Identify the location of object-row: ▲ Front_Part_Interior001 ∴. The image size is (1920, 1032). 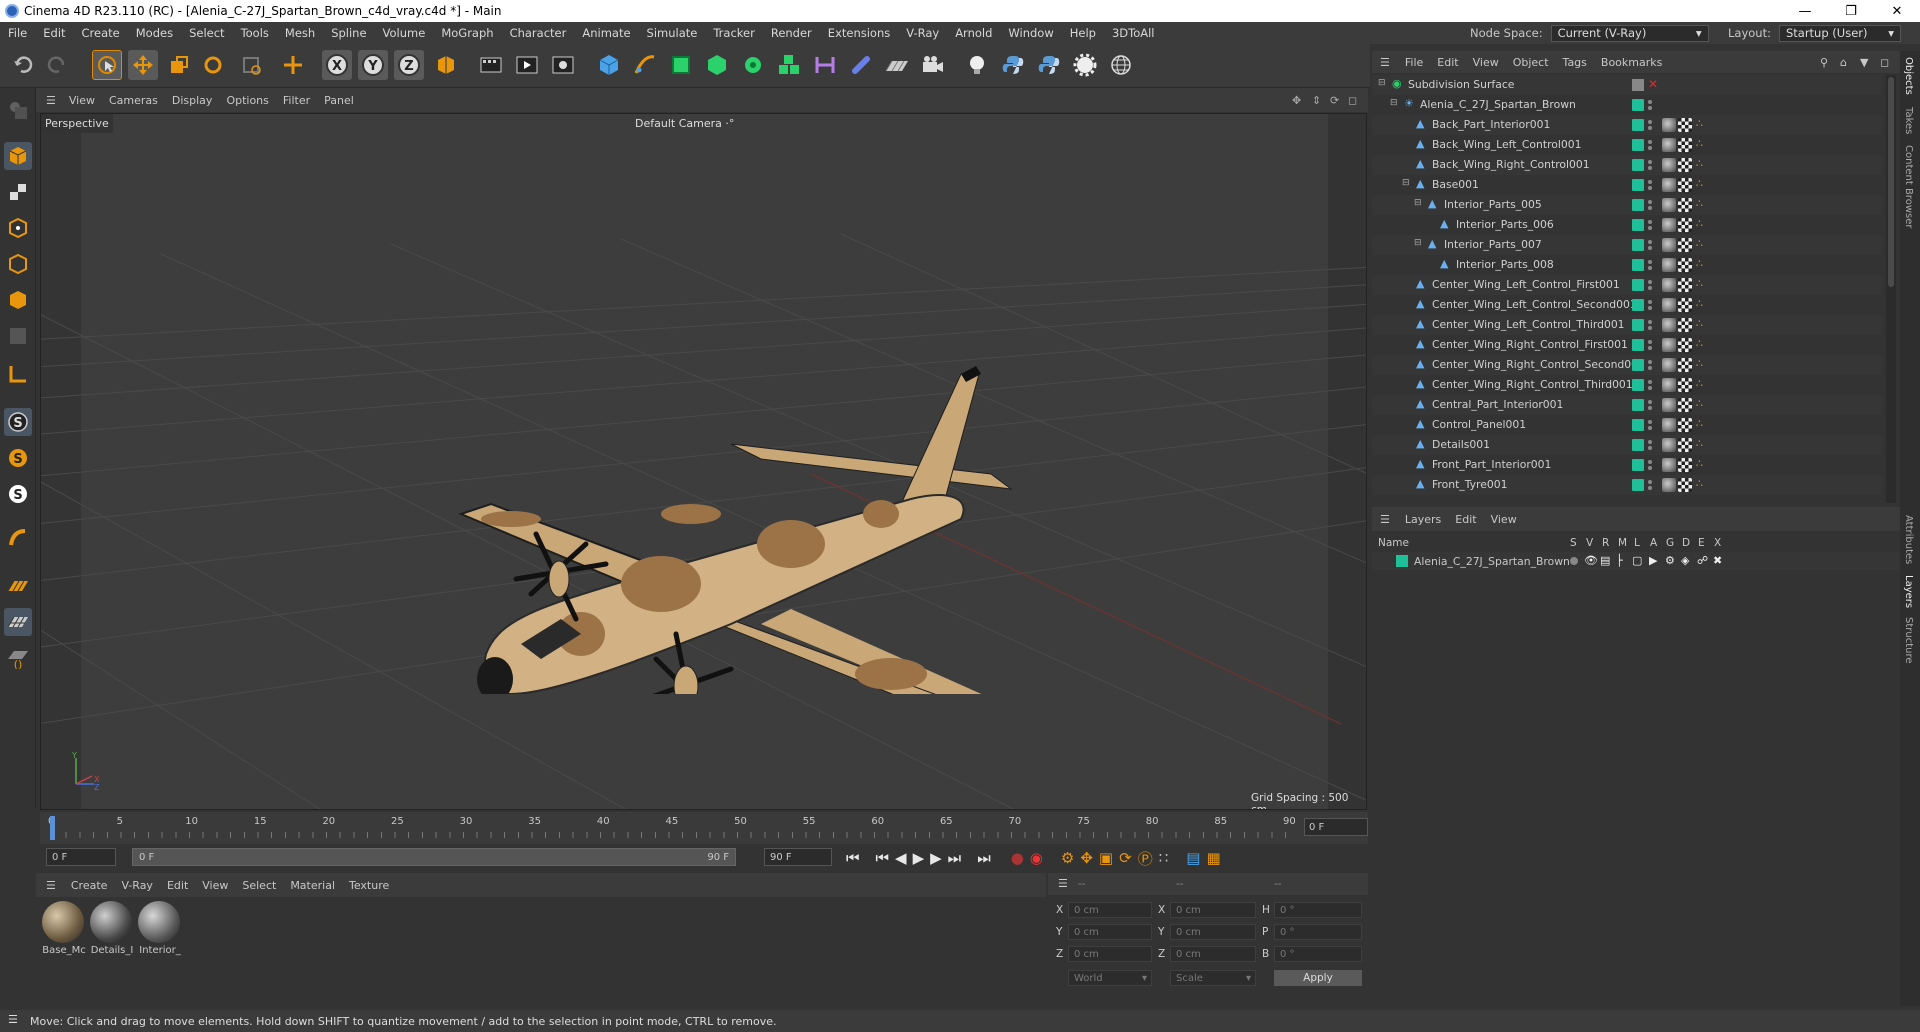
(1627, 465).